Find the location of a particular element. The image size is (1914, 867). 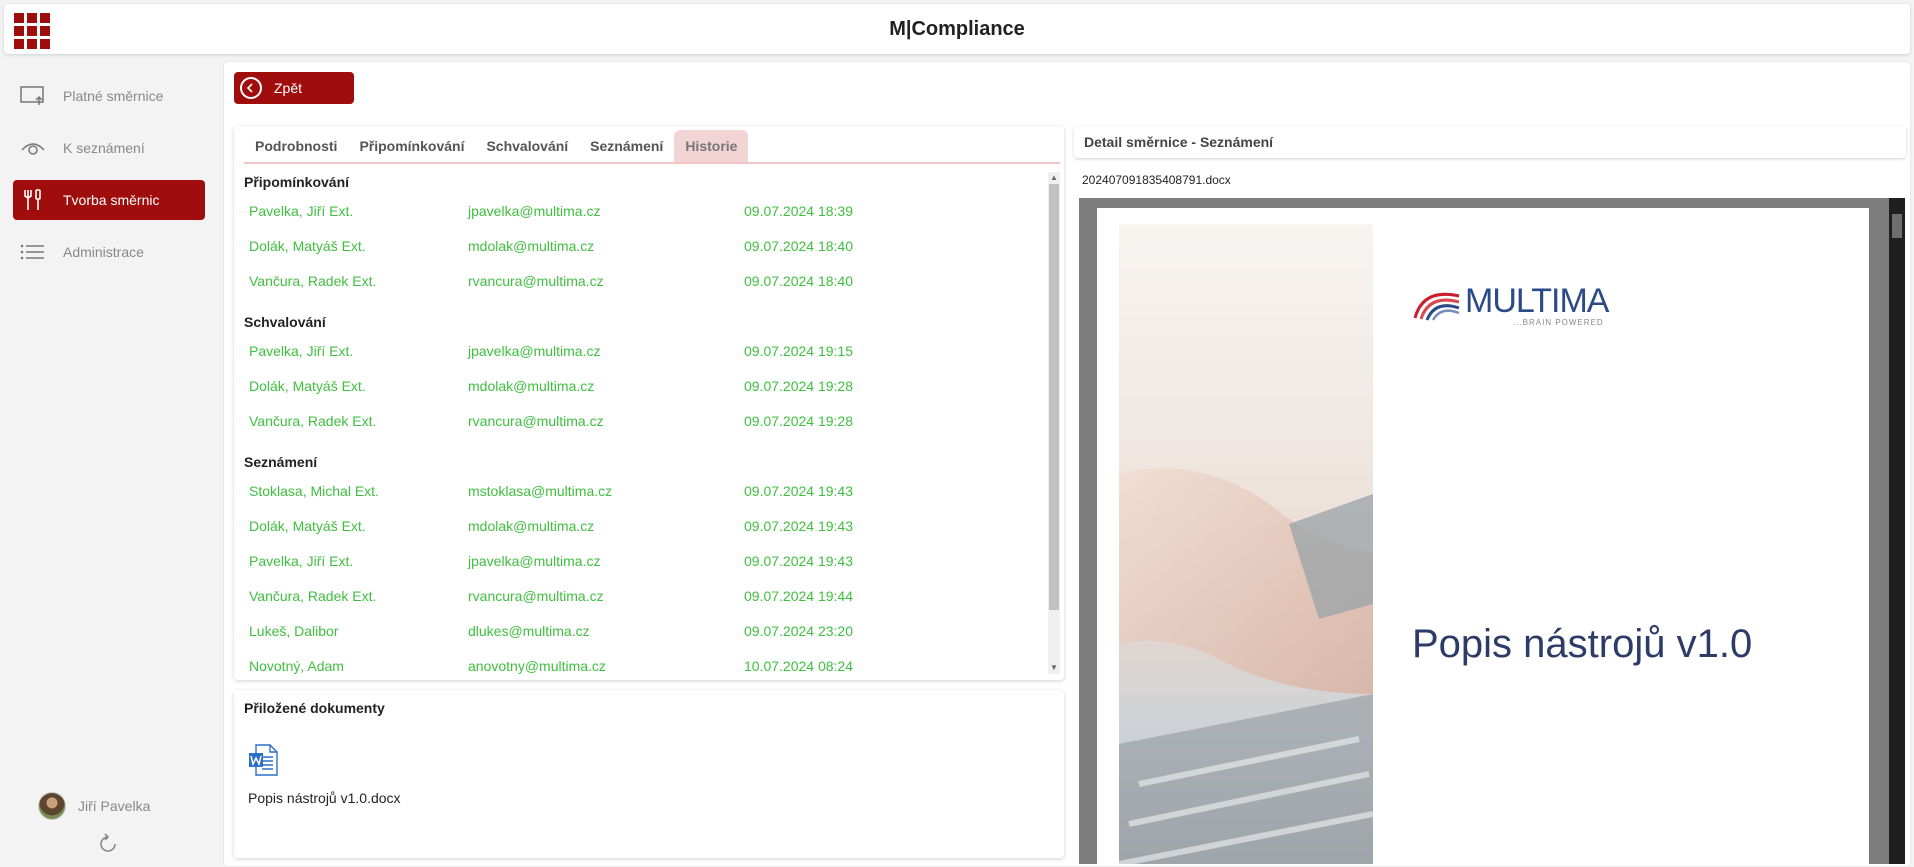

user-name: Jiří Pavelka is located at coordinates (114, 806).